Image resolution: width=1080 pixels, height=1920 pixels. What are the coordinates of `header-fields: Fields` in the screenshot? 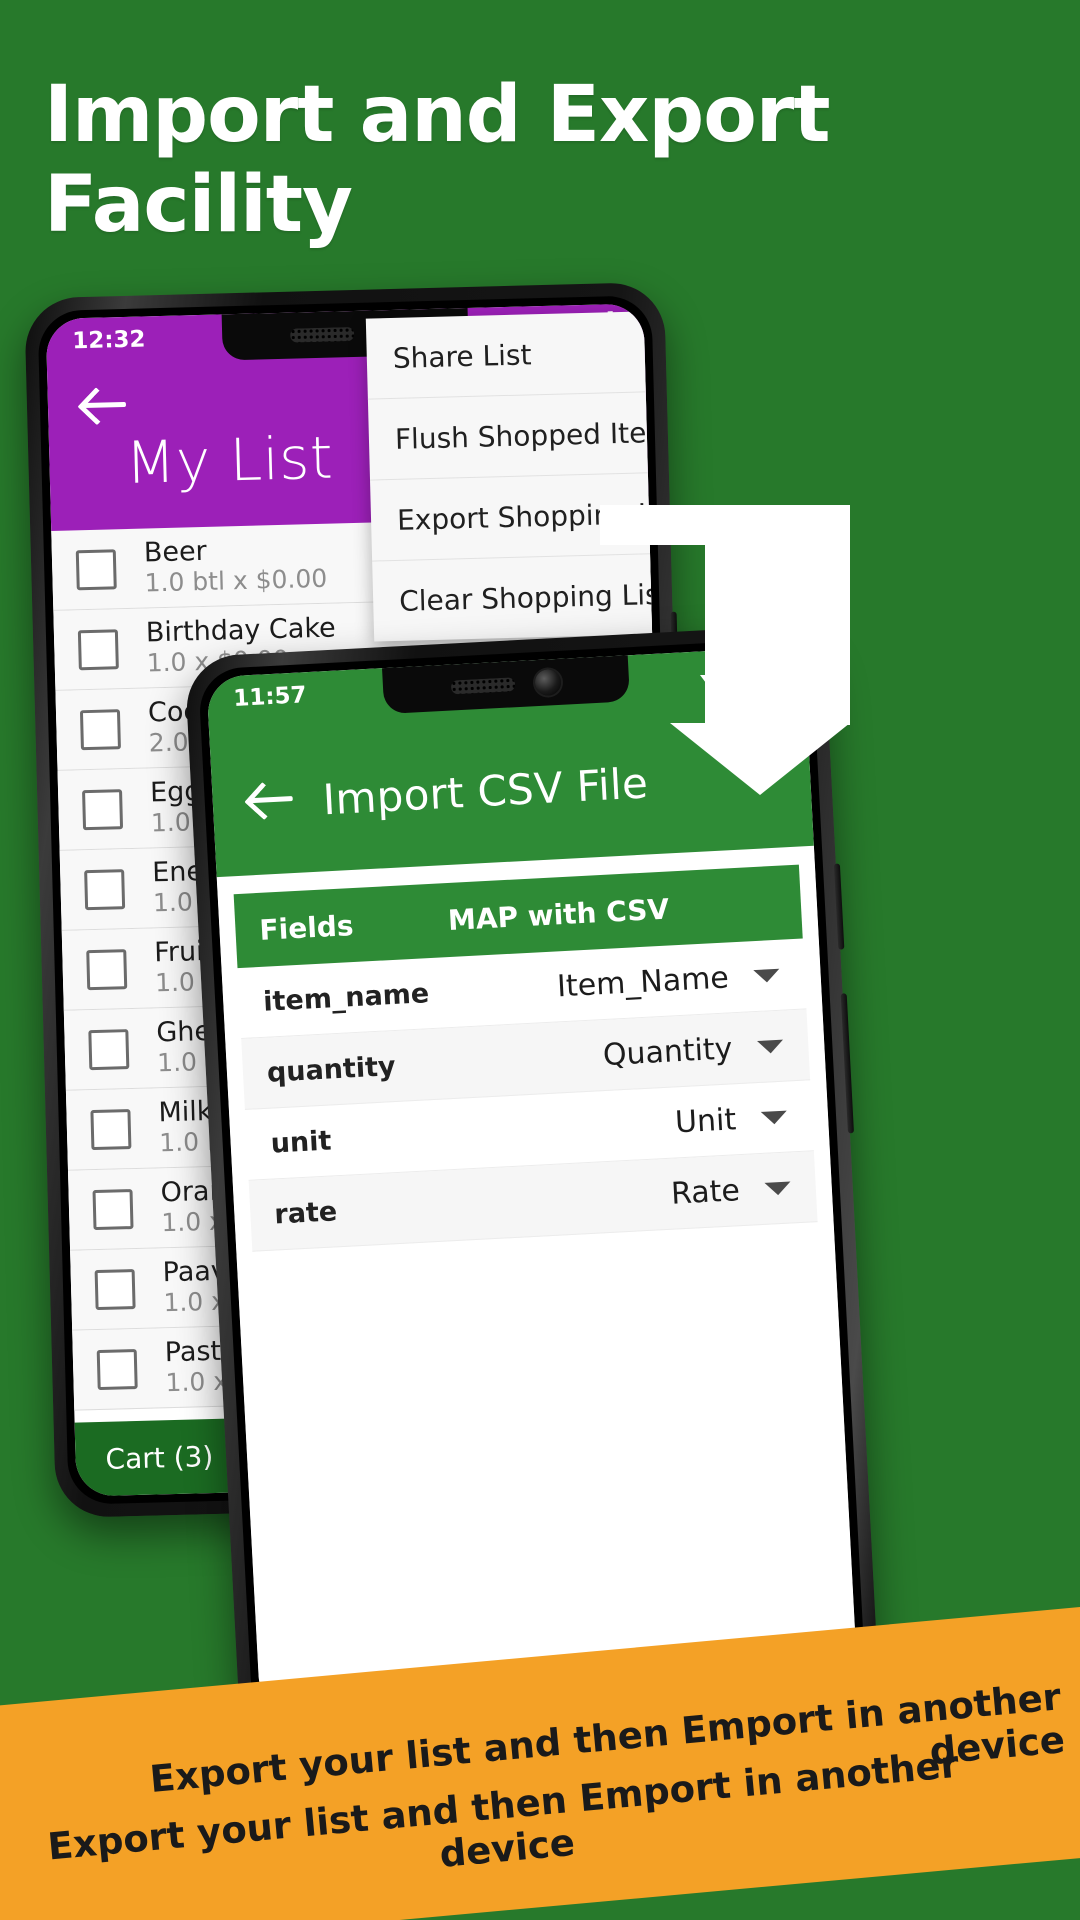 It's located at (306, 927).